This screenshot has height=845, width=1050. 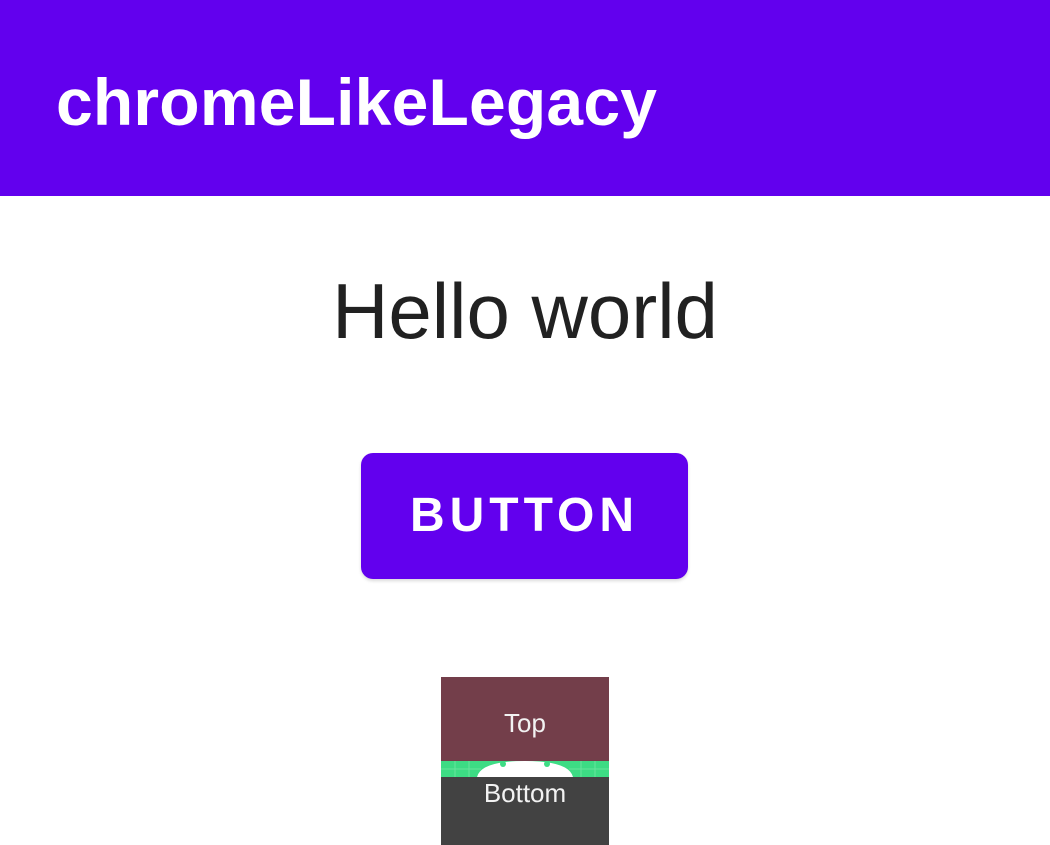 I want to click on widget-bottom-label: Bottom, so click(x=525, y=793).